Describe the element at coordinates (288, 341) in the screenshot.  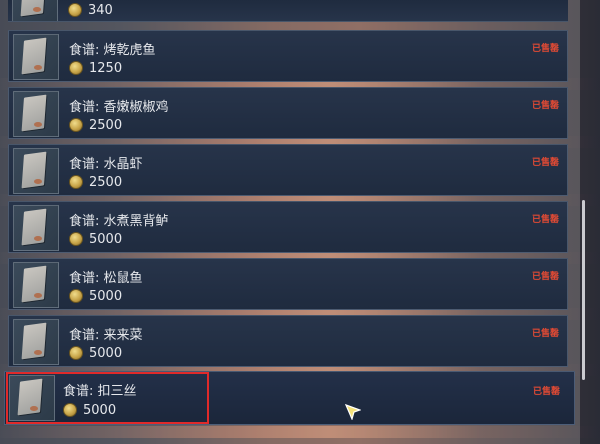
I see `list-item: 食谱: 来来菜 5000 已售罄` at that location.